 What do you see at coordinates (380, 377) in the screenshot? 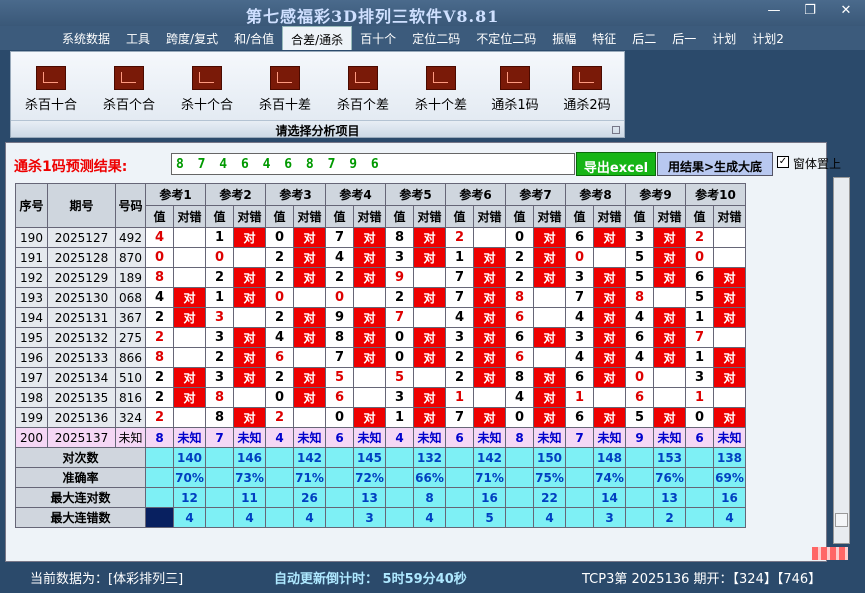
I see `table-row: 197 2025134 510 2 对 3 对 2 对 5 5 2 对 8 对 6 对 0 3 对` at bounding box center [380, 377].